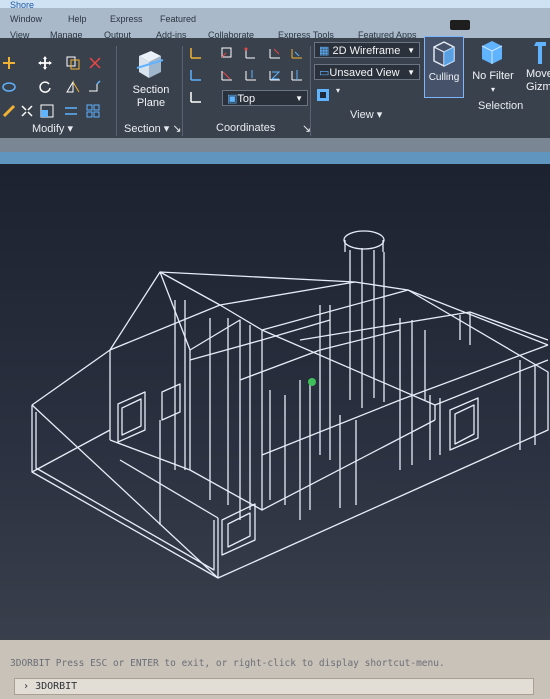 The height and width of the screenshot is (699, 550). Describe the element at coordinates (93, 111) in the screenshot. I see `array-icon` at that location.